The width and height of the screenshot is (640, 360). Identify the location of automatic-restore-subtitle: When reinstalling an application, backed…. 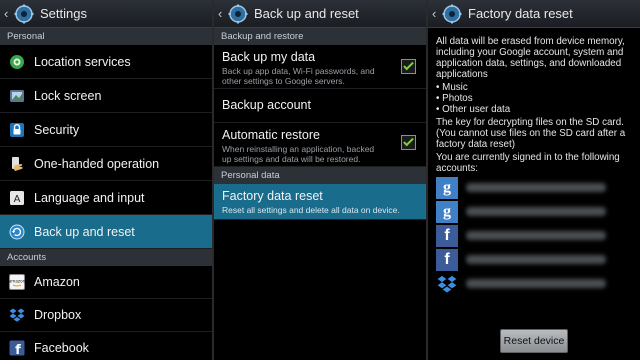
(298, 154).